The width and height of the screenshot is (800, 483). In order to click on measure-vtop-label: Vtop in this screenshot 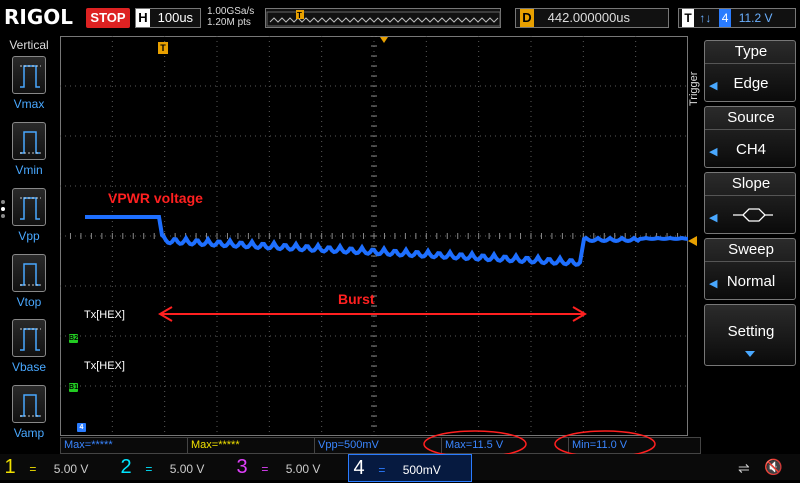, I will do `click(29, 302)`.